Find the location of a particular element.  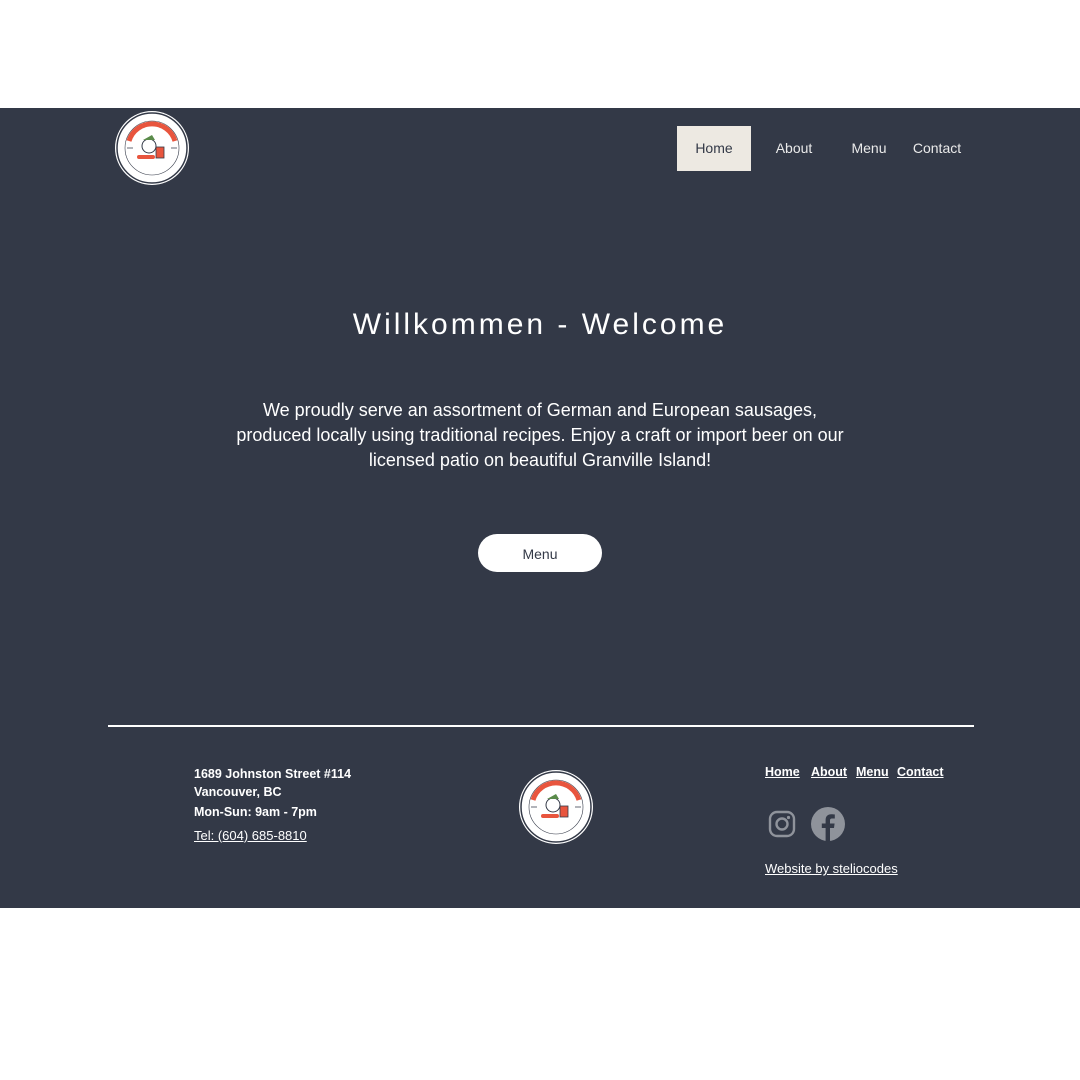

nav-contact: Contact is located at coordinates (937, 148).